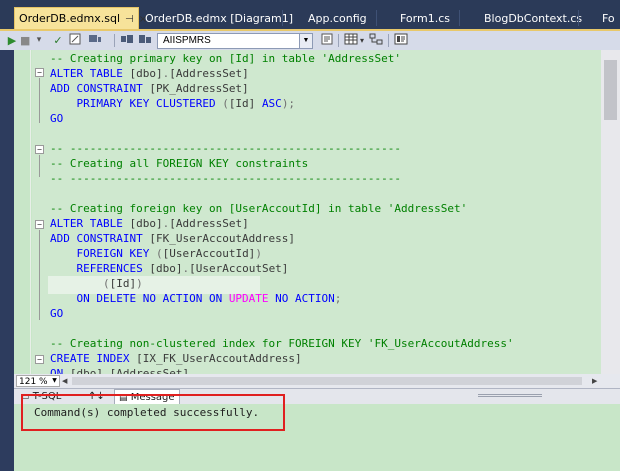  I want to click on code-token: [UserAccoutId], so click(209, 253).